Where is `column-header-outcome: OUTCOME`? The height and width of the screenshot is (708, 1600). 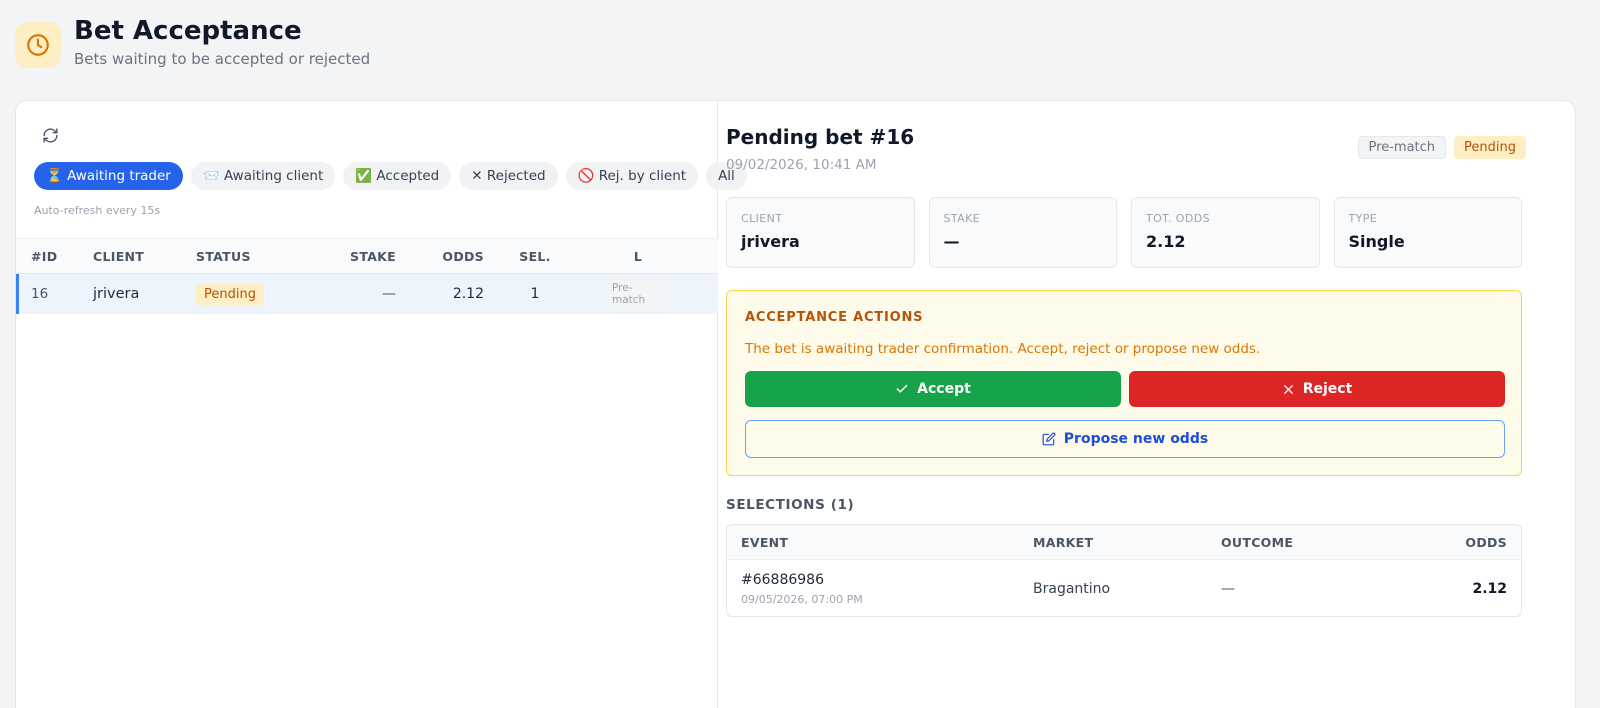
column-header-outcome: OUTCOME is located at coordinates (1257, 542).